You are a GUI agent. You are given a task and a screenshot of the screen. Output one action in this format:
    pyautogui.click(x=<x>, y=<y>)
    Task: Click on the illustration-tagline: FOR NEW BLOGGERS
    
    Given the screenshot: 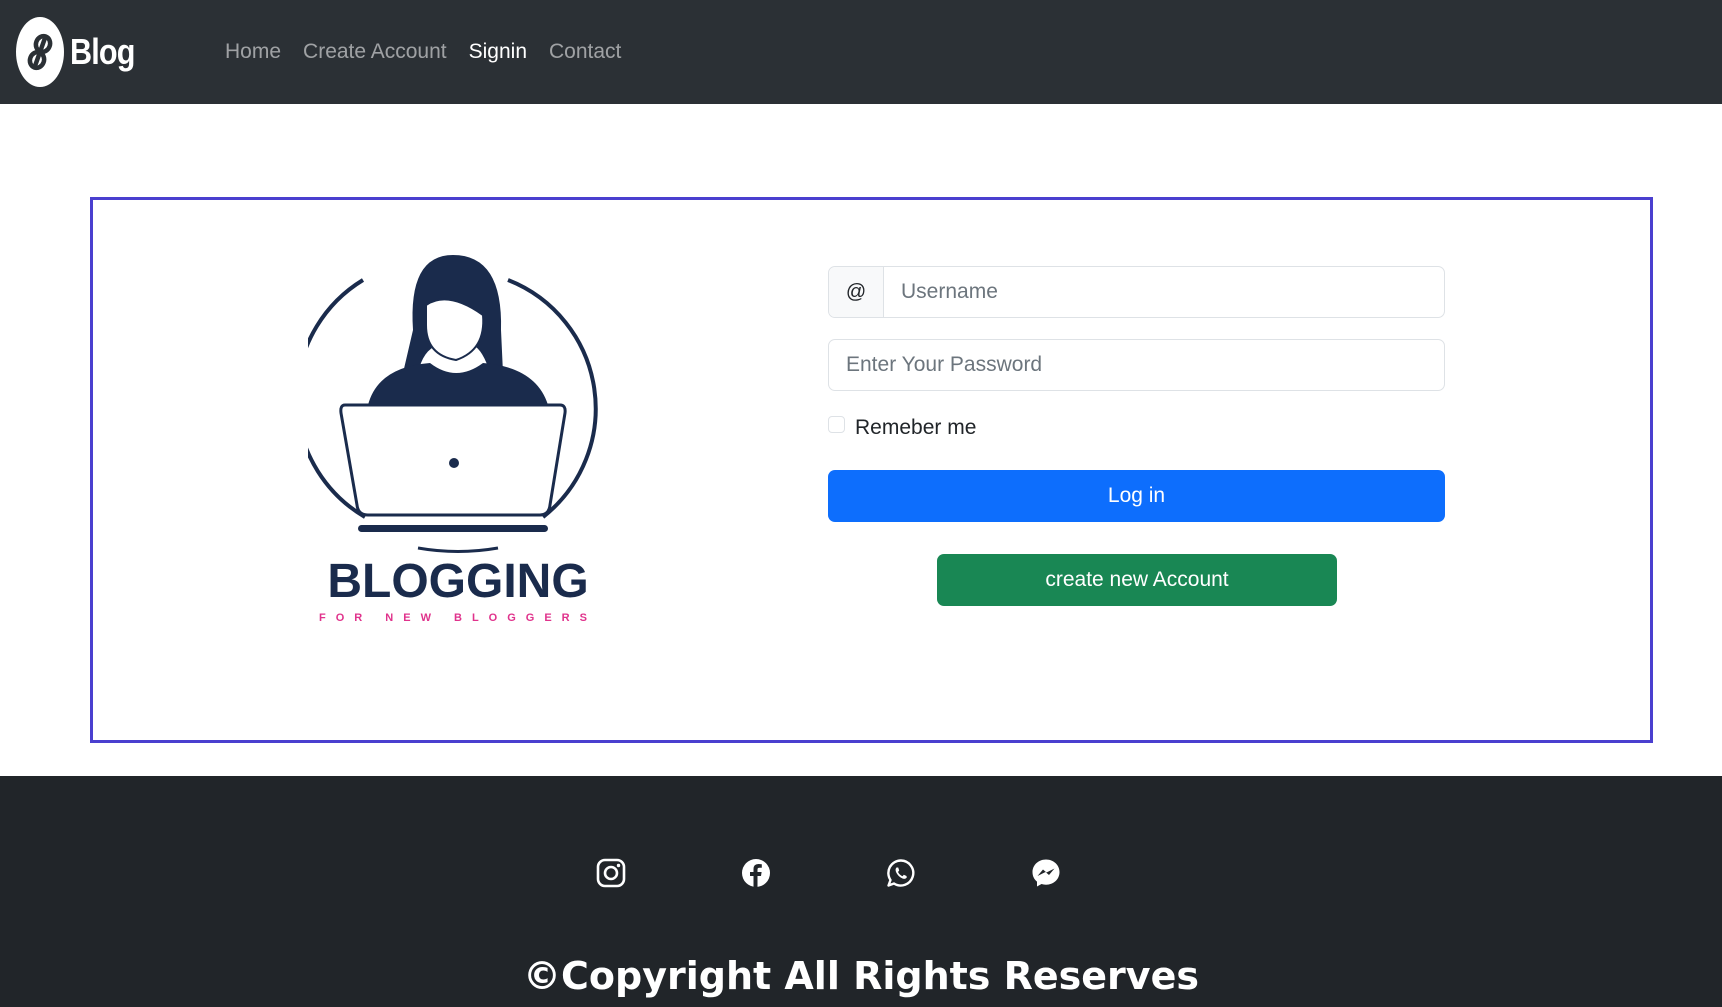 What is the action you would take?
    pyautogui.click(x=458, y=618)
    